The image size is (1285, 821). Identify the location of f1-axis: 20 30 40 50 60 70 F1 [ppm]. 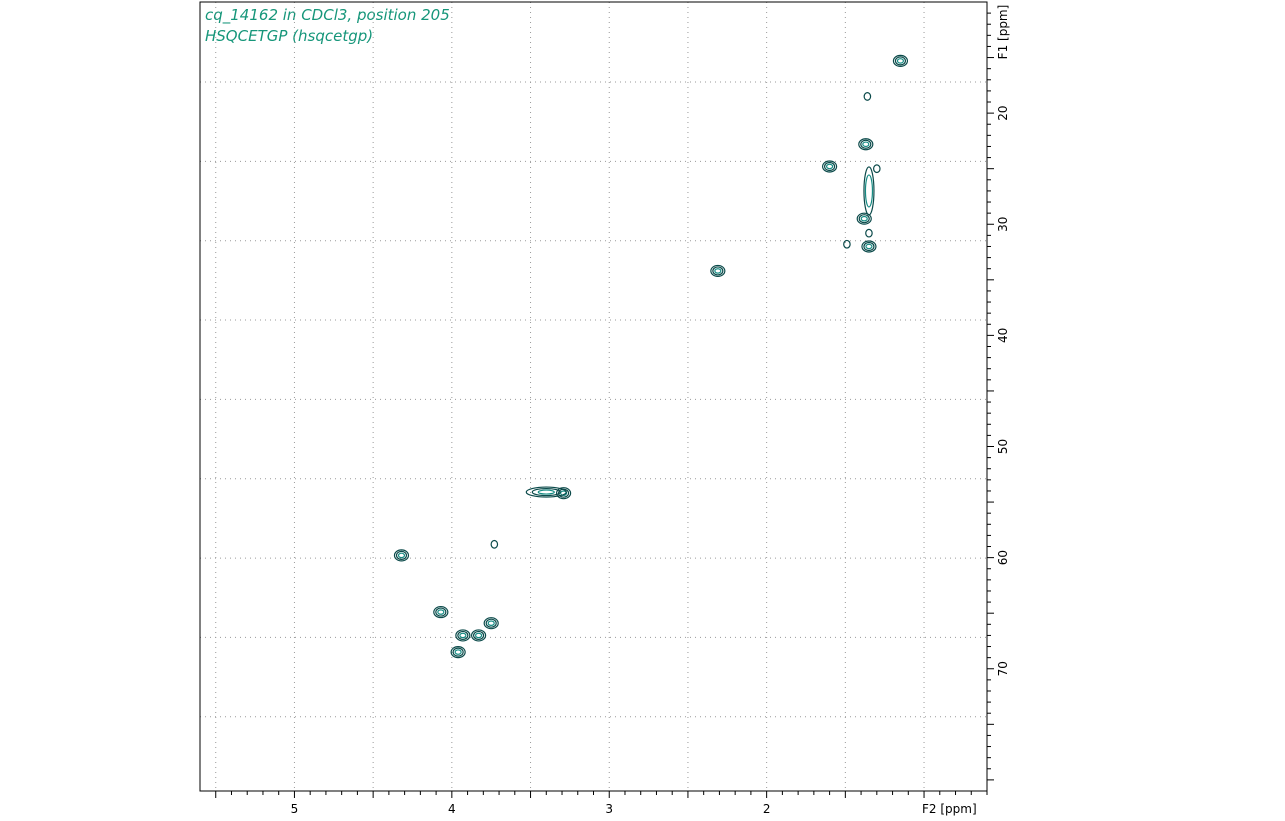
(998, 393).